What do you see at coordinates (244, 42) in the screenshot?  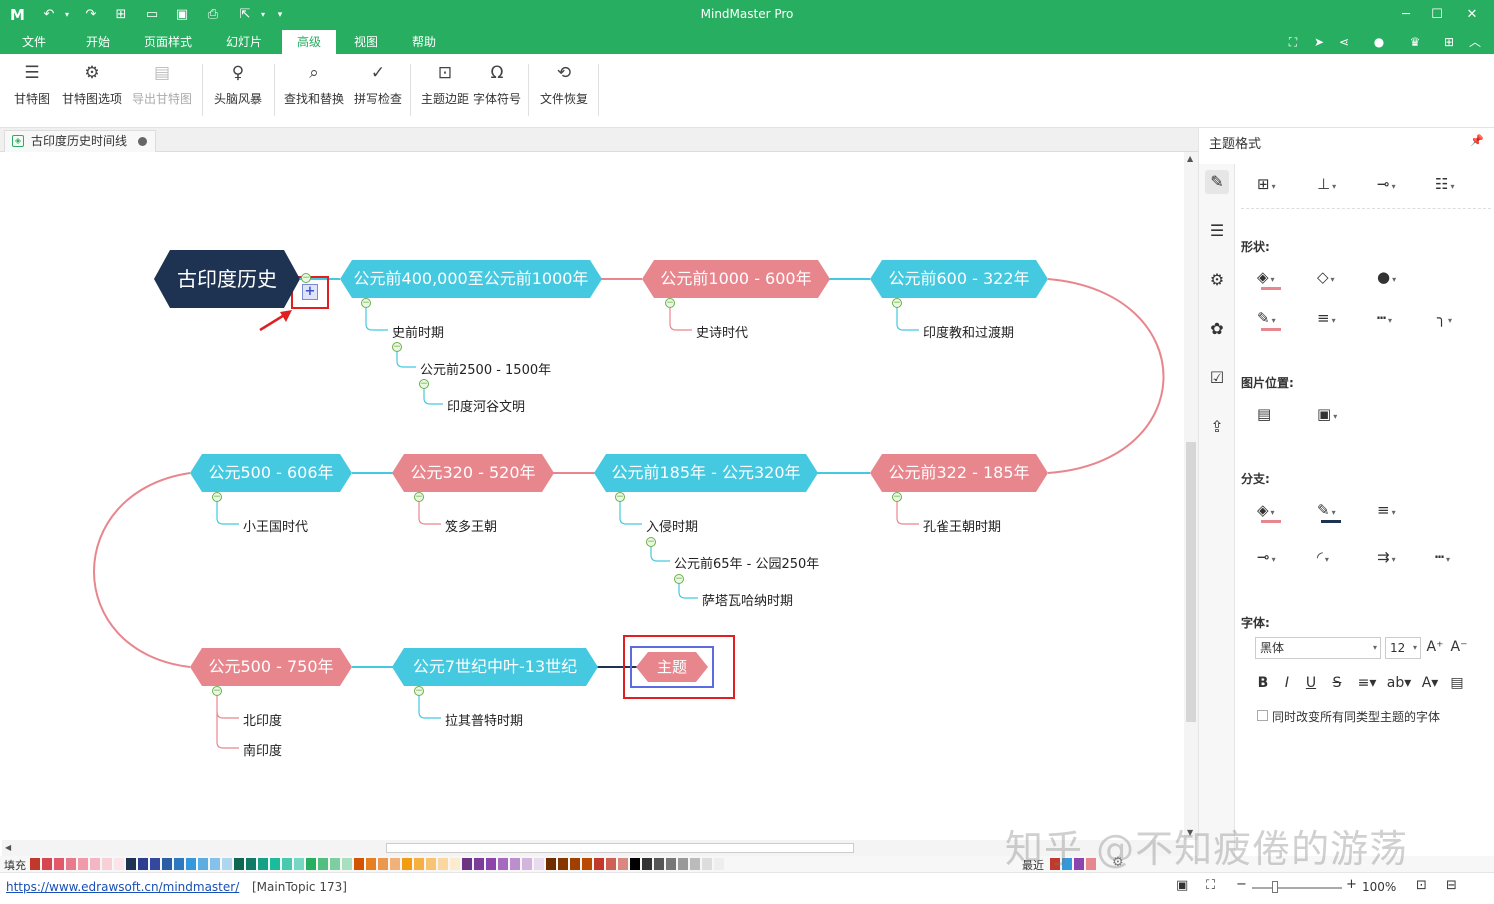 I see `menu-slides: 幻灯片` at bounding box center [244, 42].